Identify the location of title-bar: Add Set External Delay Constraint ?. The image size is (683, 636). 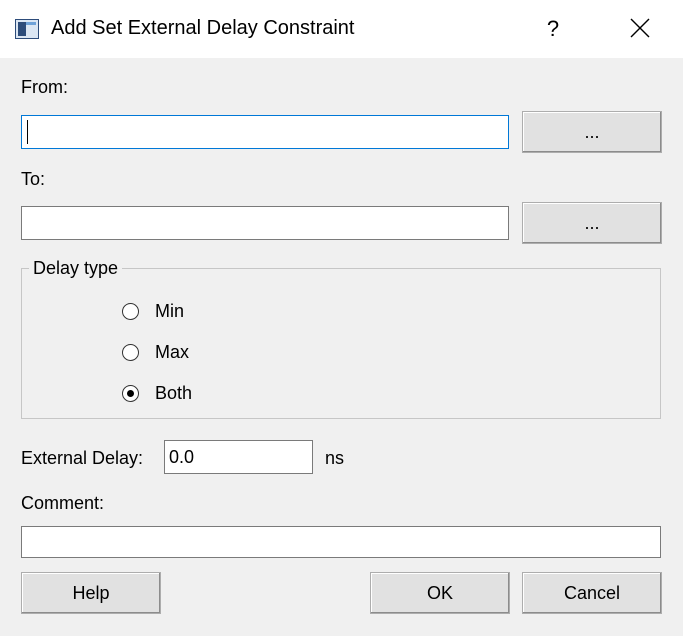
(341, 29).